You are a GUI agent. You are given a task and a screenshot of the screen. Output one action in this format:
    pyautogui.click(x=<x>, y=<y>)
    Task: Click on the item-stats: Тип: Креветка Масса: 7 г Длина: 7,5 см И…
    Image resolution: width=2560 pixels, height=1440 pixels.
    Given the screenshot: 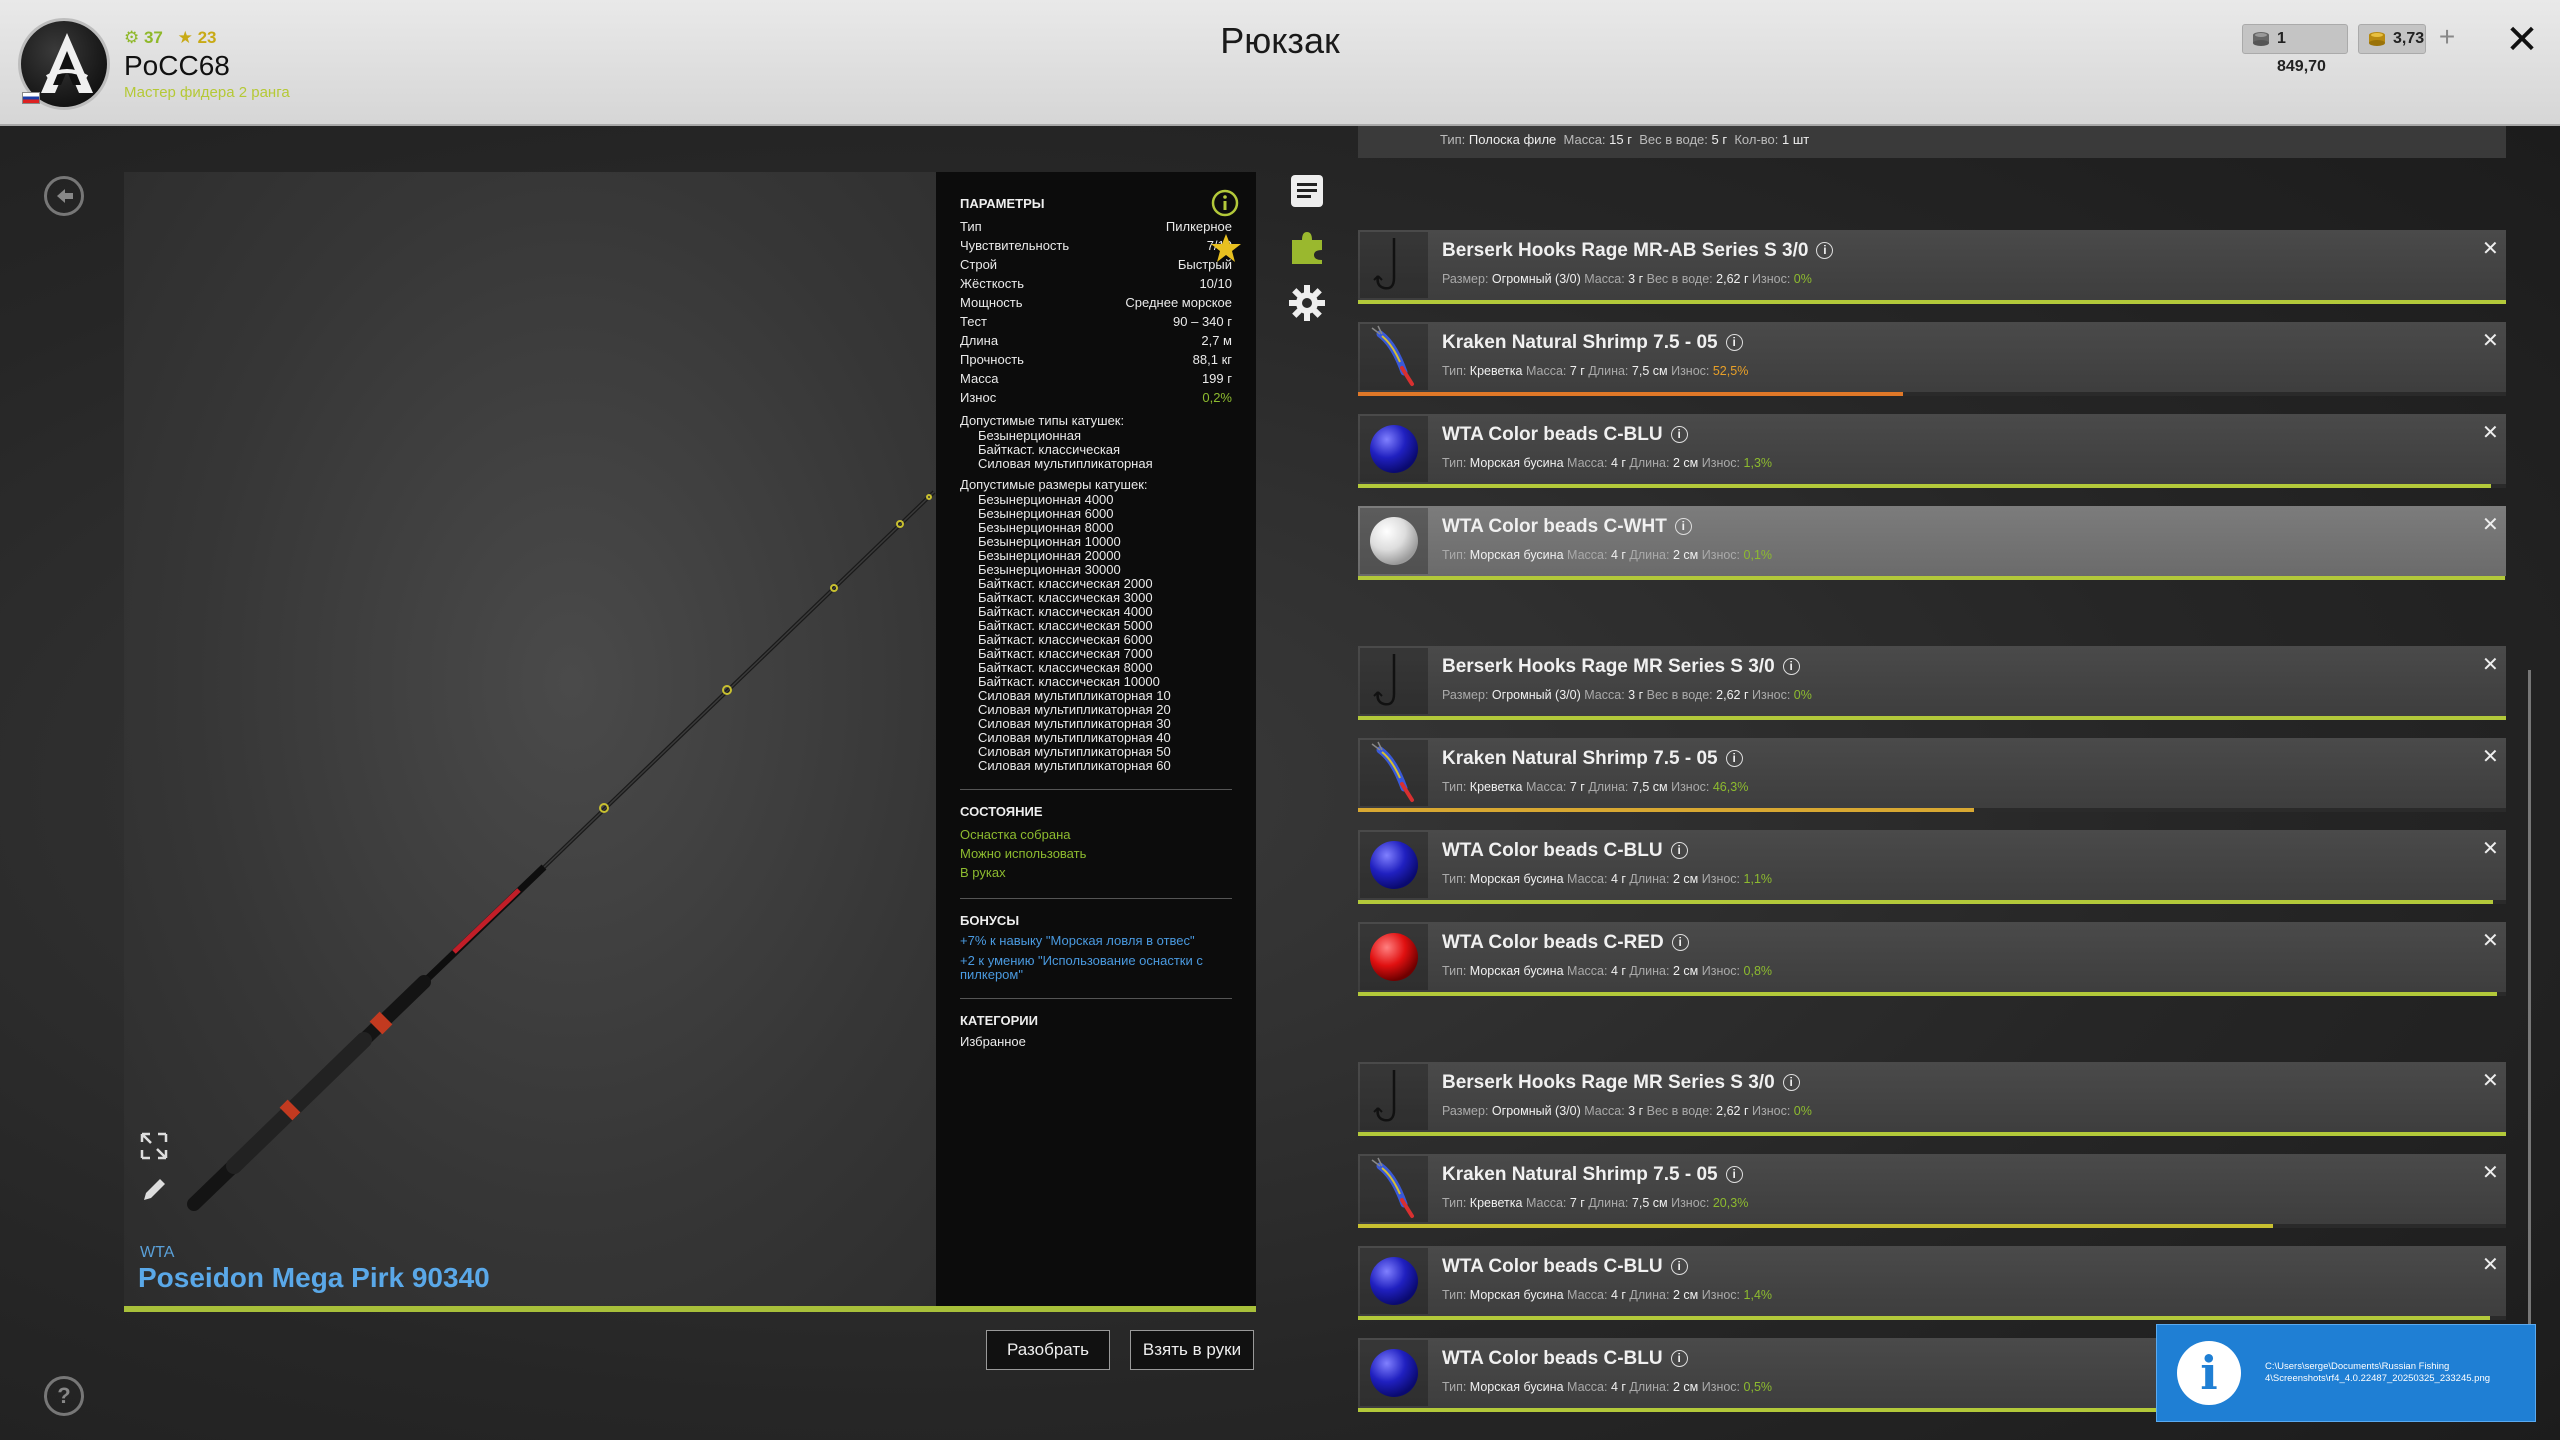 What is the action you would take?
    pyautogui.click(x=1595, y=787)
    